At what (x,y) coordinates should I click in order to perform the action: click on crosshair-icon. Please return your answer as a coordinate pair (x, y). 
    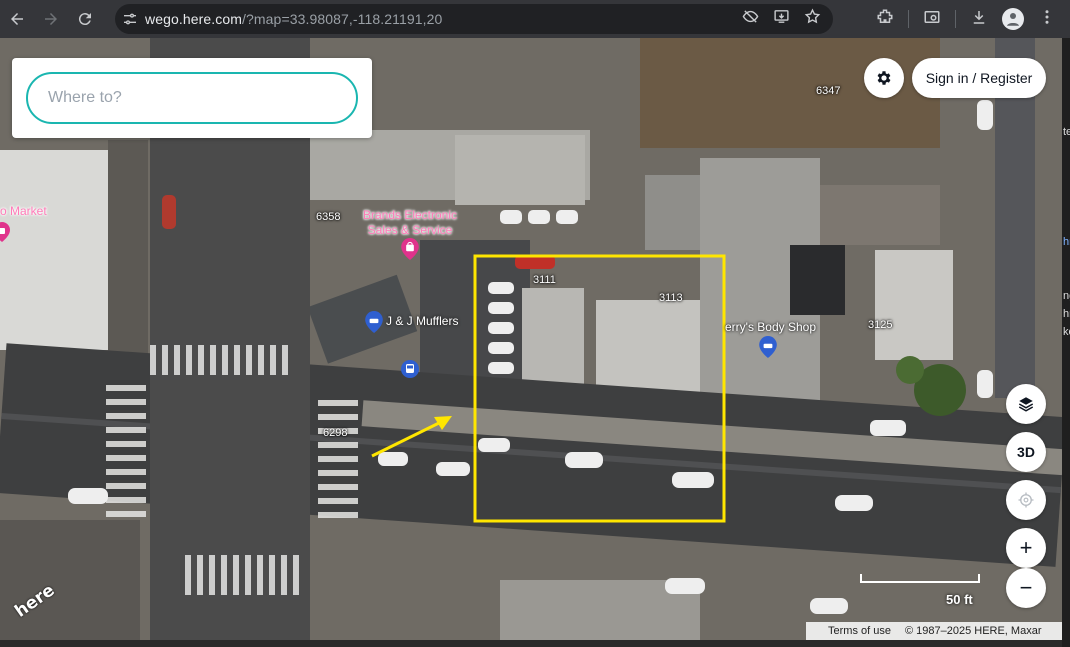
    Looking at the image, I should click on (1026, 500).